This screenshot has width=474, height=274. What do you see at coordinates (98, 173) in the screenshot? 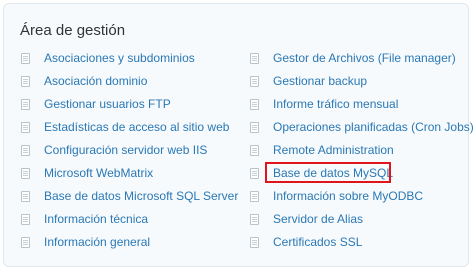
I see `link-label: Microsoft WebMatrix` at bounding box center [98, 173].